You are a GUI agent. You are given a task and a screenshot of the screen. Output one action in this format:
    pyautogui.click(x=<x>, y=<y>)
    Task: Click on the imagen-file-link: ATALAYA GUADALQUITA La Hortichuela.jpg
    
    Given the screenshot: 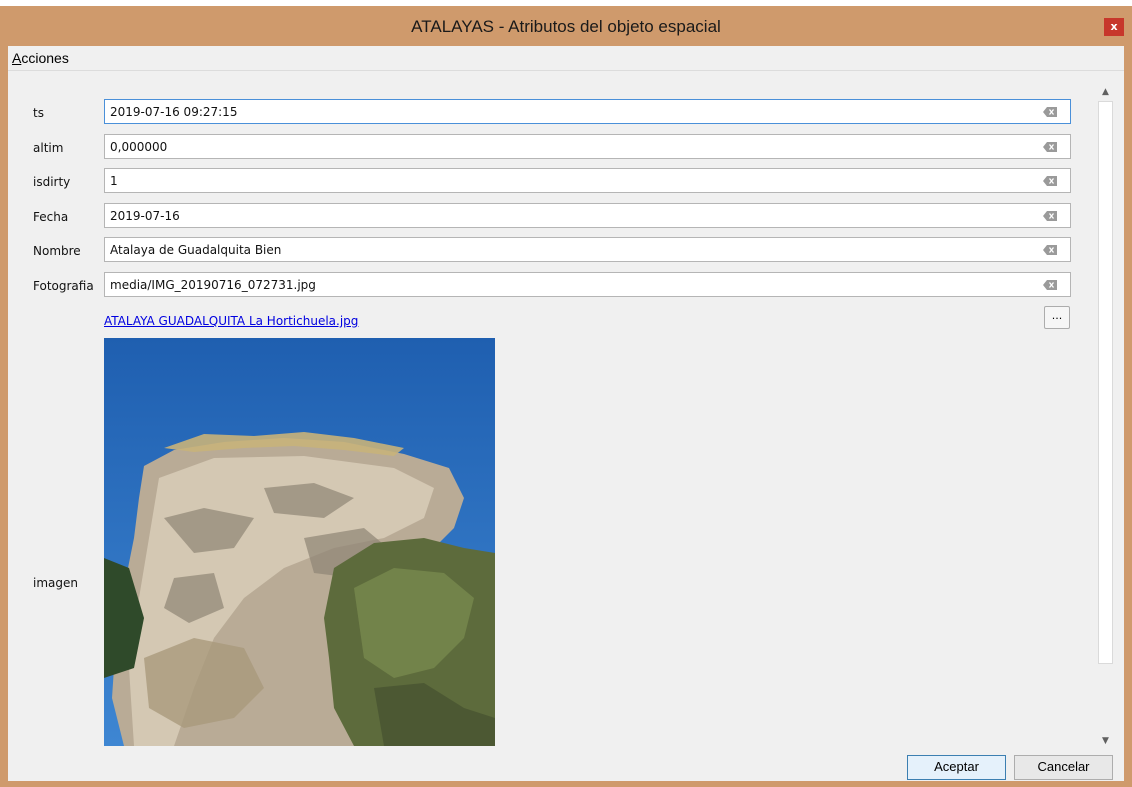 What is the action you would take?
    pyautogui.click(x=231, y=321)
    